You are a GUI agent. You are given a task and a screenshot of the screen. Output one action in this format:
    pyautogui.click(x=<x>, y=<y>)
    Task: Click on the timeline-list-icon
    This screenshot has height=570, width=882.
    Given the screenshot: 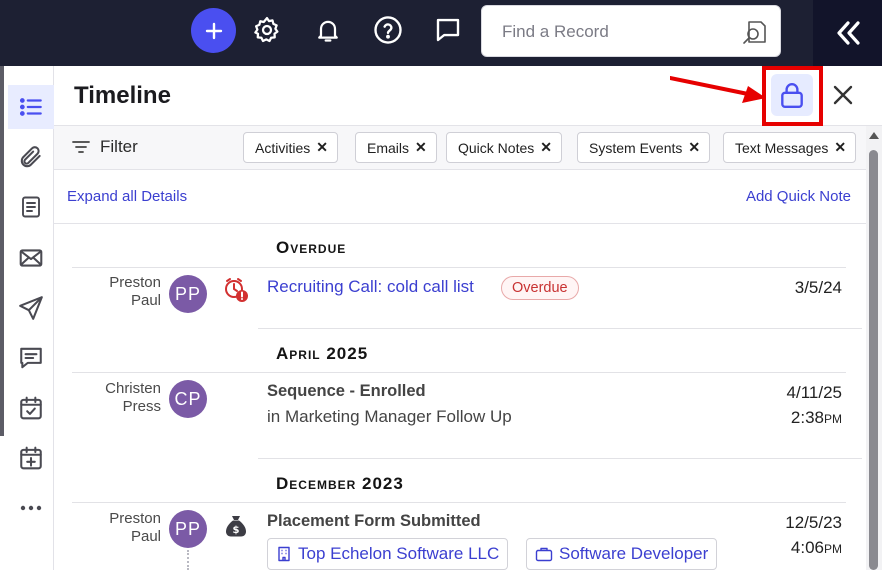 What is the action you would take?
    pyautogui.click(x=30, y=107)
    